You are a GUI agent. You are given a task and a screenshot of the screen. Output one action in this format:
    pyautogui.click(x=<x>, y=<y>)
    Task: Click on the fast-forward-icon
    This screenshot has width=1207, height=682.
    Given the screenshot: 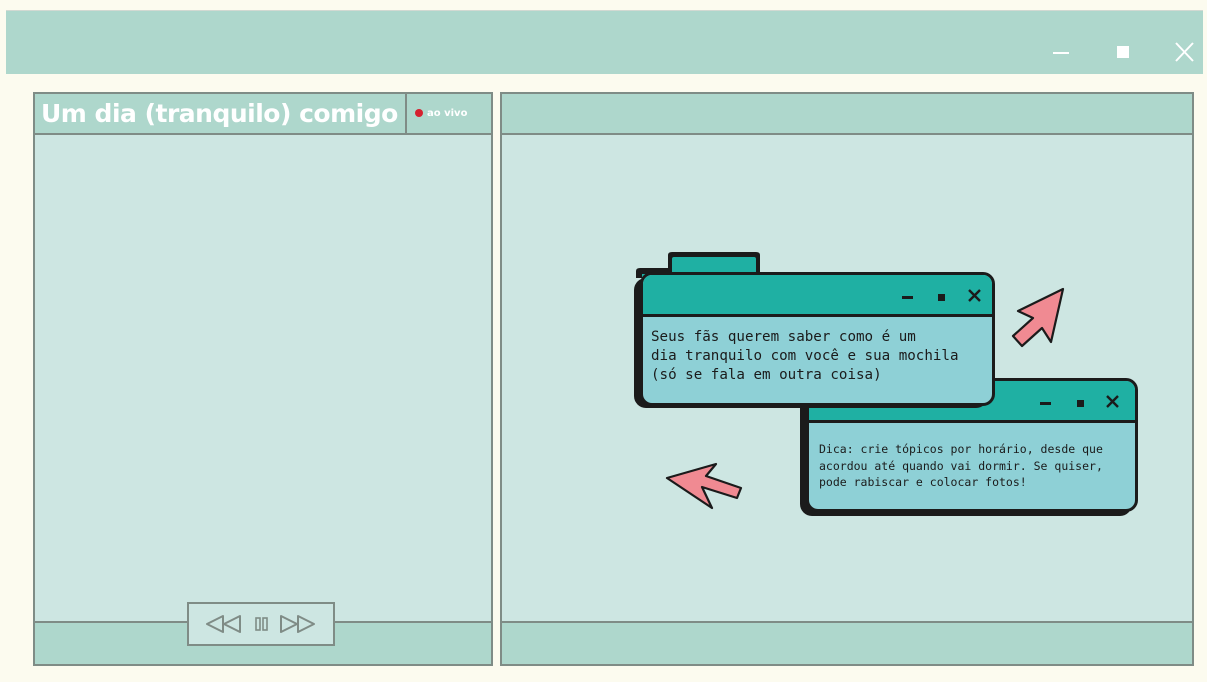 What is the action you would take?
    pyautogui.click(x=297, y=624)
    